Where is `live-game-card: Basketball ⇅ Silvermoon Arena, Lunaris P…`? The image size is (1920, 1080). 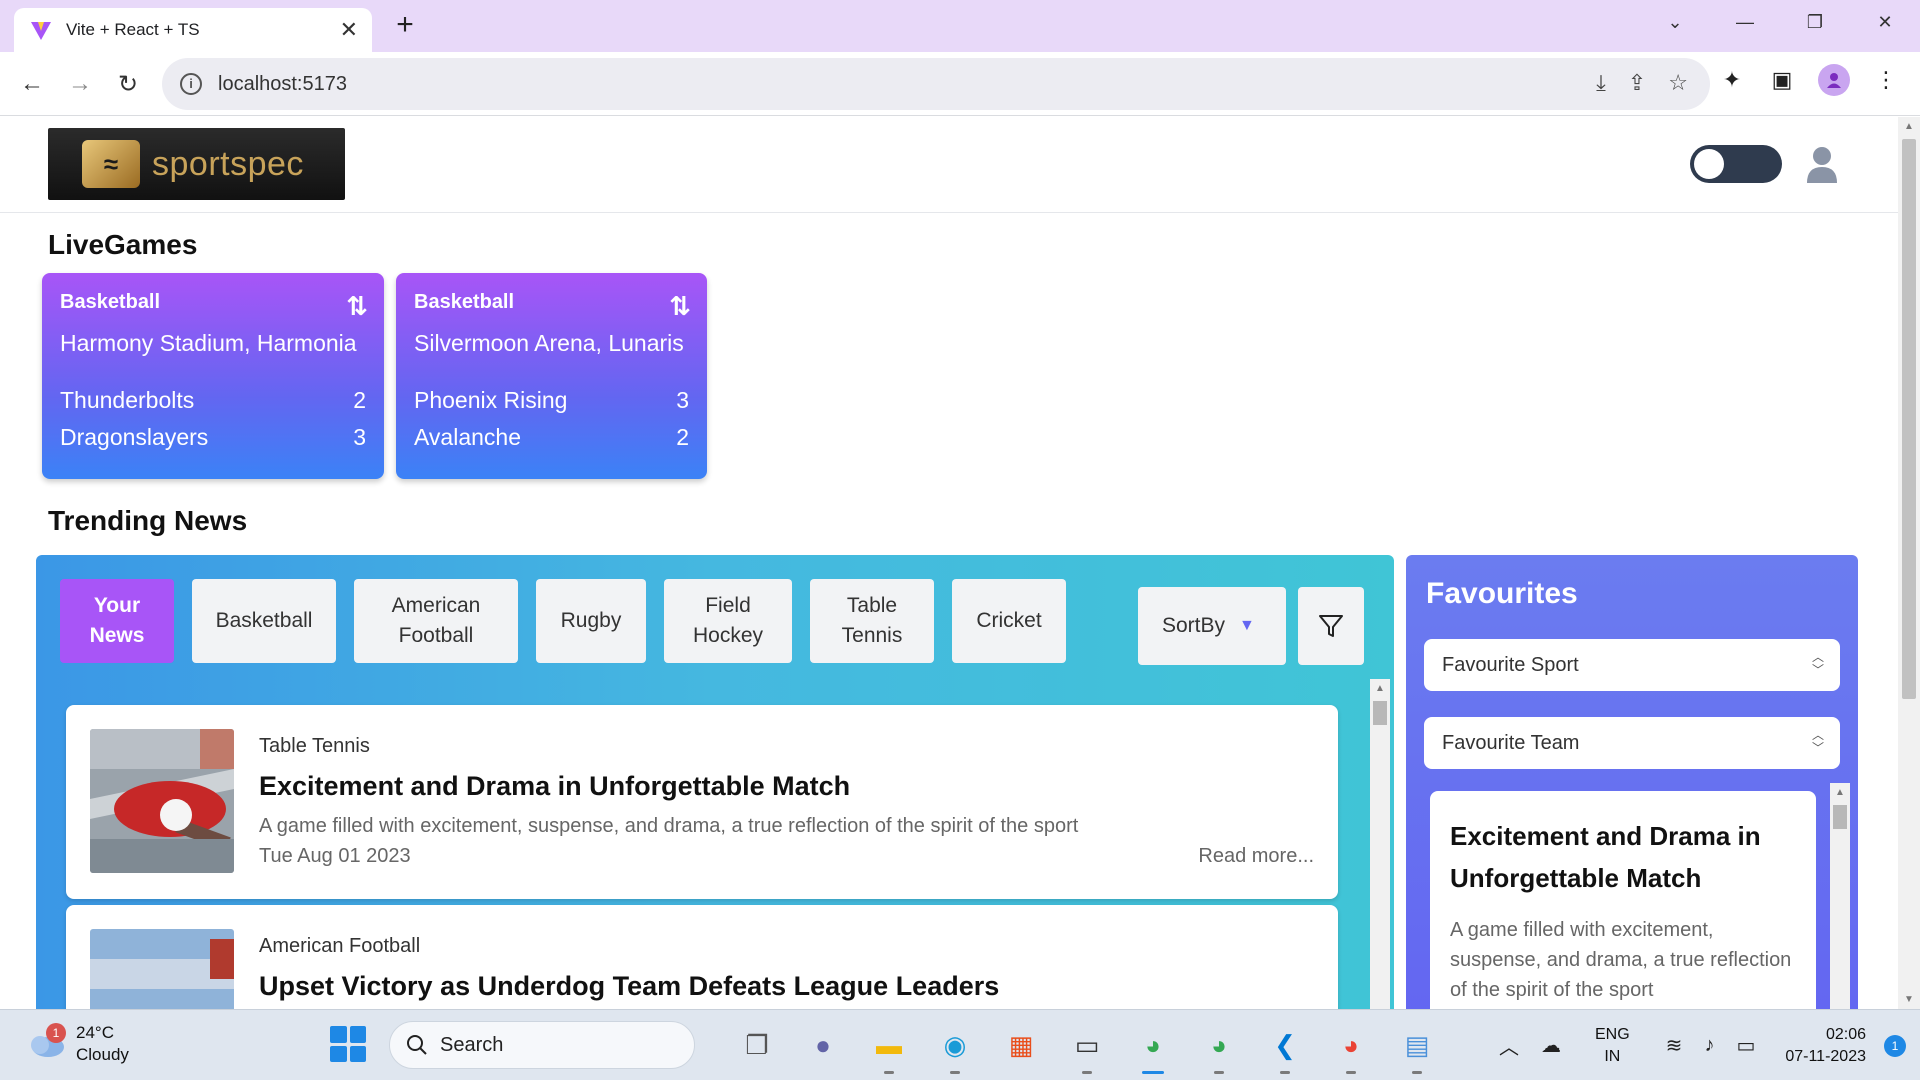
live-game-card: Basketball ⇅ Silvermoon Arena, Lunaris P… is located at coordinates (551, 376).